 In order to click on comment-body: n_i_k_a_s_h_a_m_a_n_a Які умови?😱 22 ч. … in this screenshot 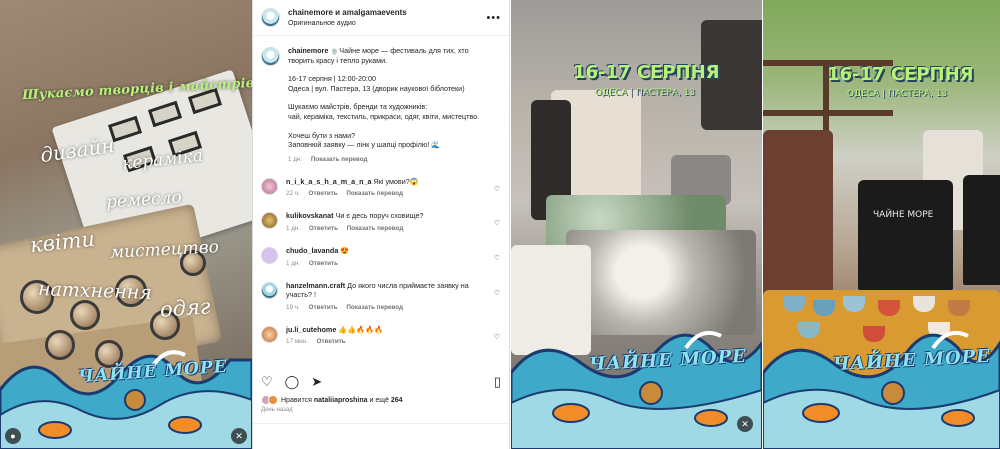, I will do `click(393, 187)`.